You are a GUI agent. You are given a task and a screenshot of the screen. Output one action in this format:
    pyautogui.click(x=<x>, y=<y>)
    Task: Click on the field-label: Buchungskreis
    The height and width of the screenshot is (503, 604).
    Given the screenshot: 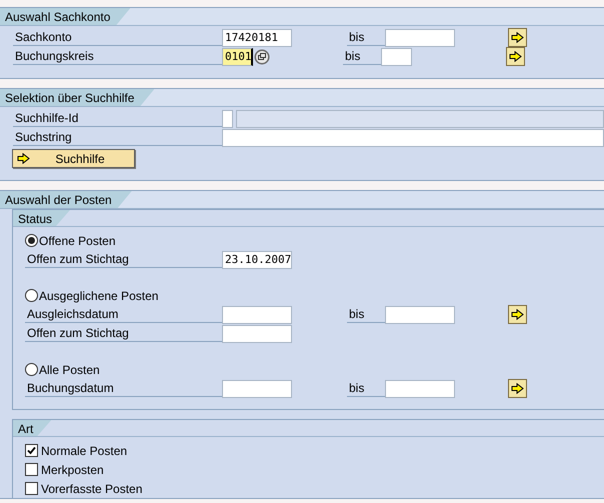 What is the action you would take?
    pyautogui.click(x=117, y=56)
    